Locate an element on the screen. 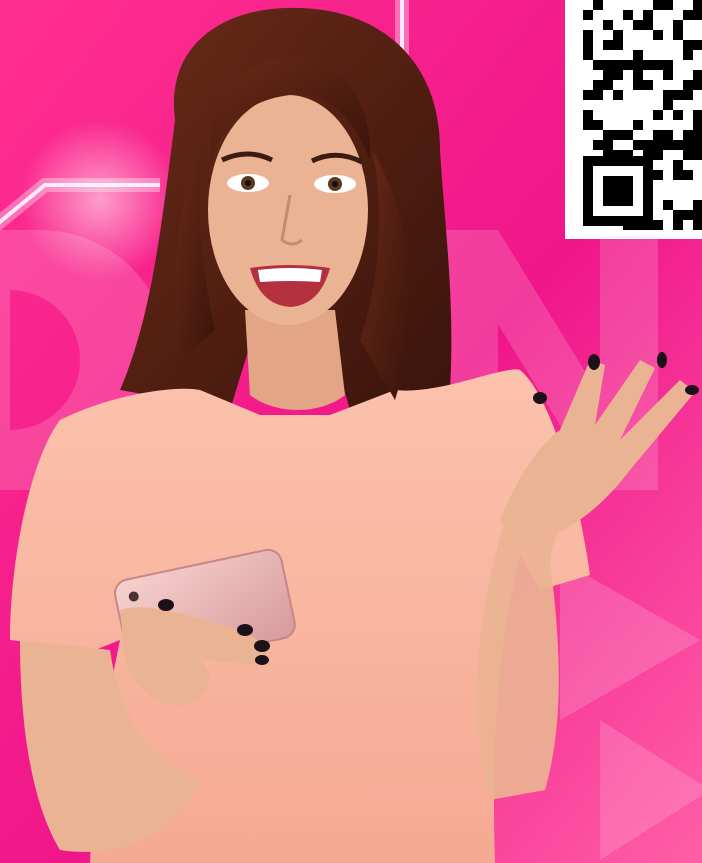  neck is located at coordinates (295, 360).